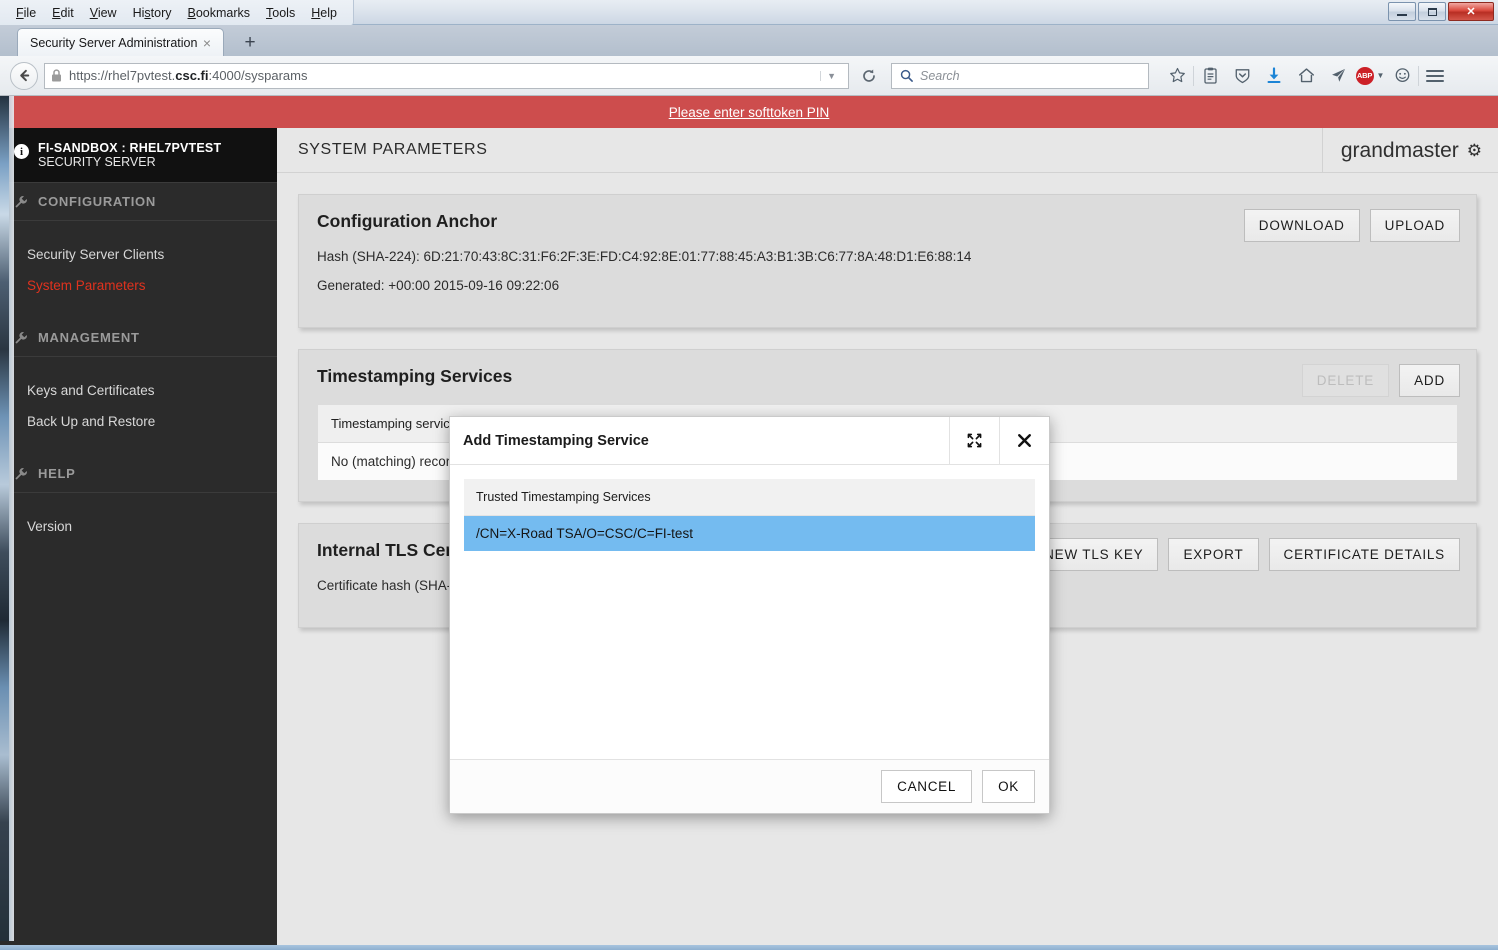 This screenshot has width=1498, height=950. What do you see at coordinates (749, 40) in the screenshot?
I see `tab-strip: Security Server Administration × +` at bounding box center [749, 40].